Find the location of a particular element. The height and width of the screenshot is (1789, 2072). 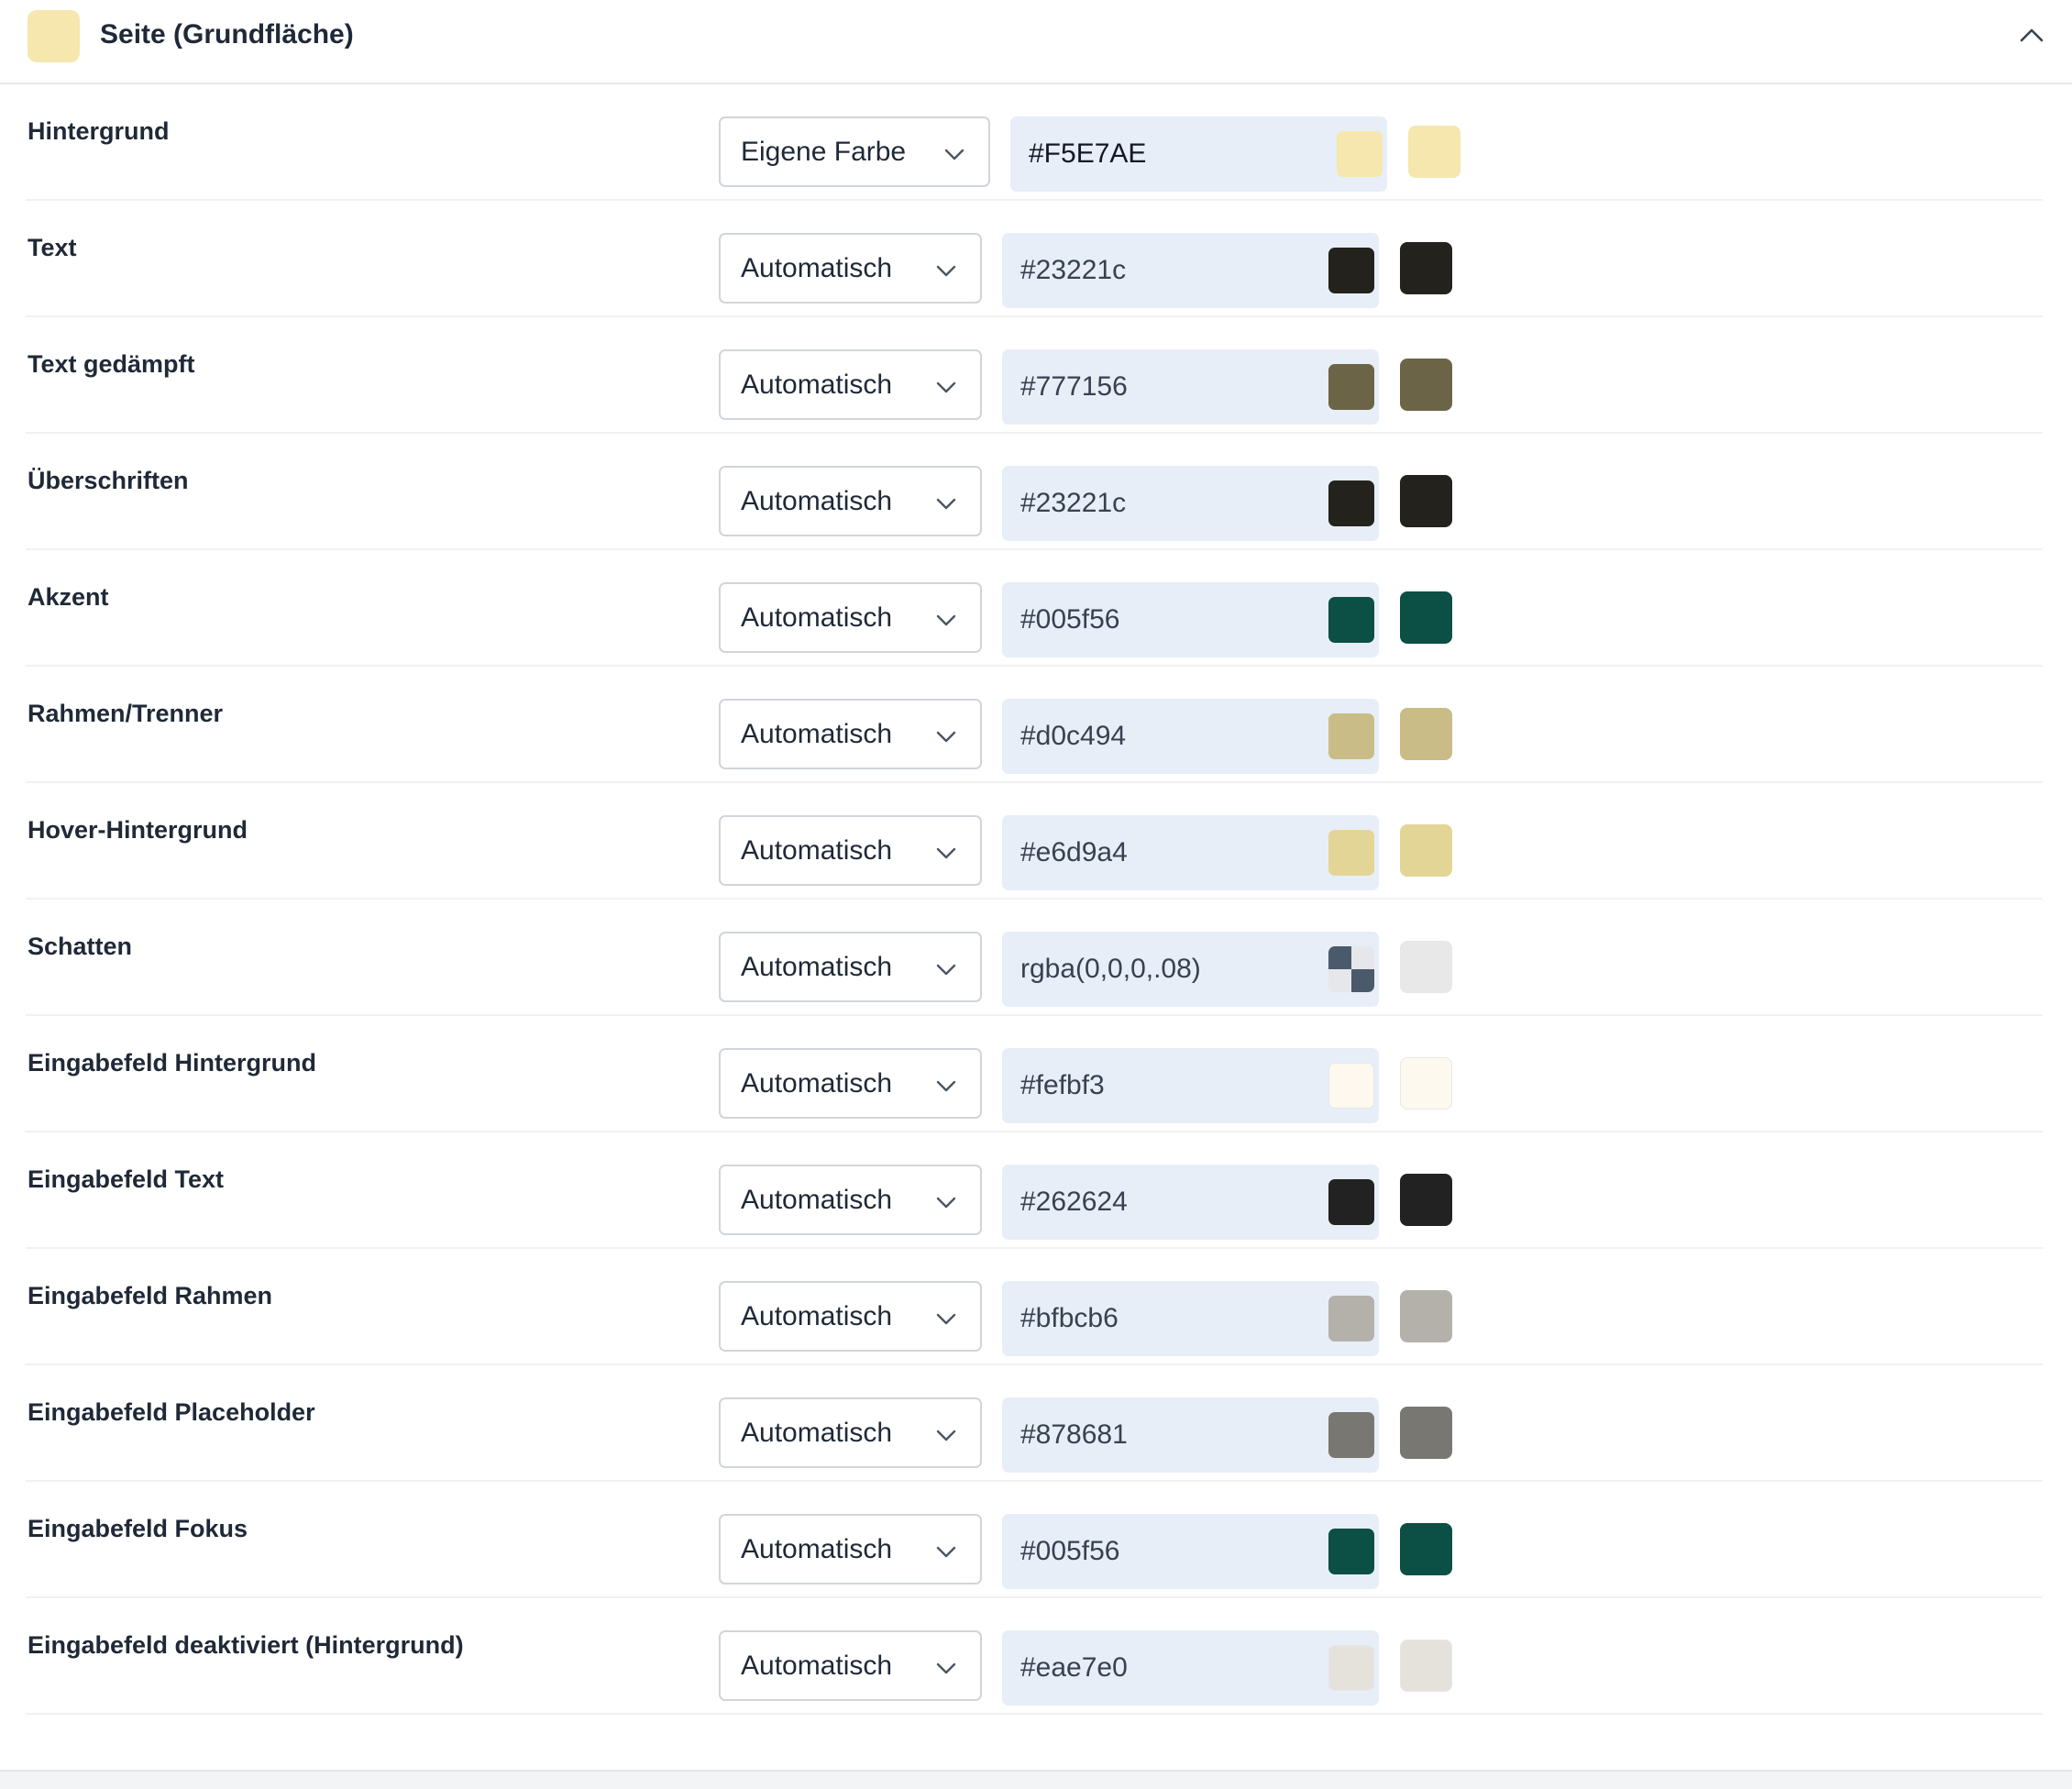

setting-label: Hintergrund is located at coordinates (99, 131).